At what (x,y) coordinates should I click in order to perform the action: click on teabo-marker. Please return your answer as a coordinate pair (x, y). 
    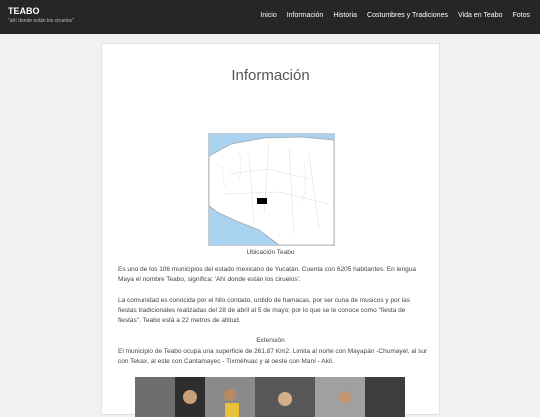
    Looking at the image, I should click on (262, 201).